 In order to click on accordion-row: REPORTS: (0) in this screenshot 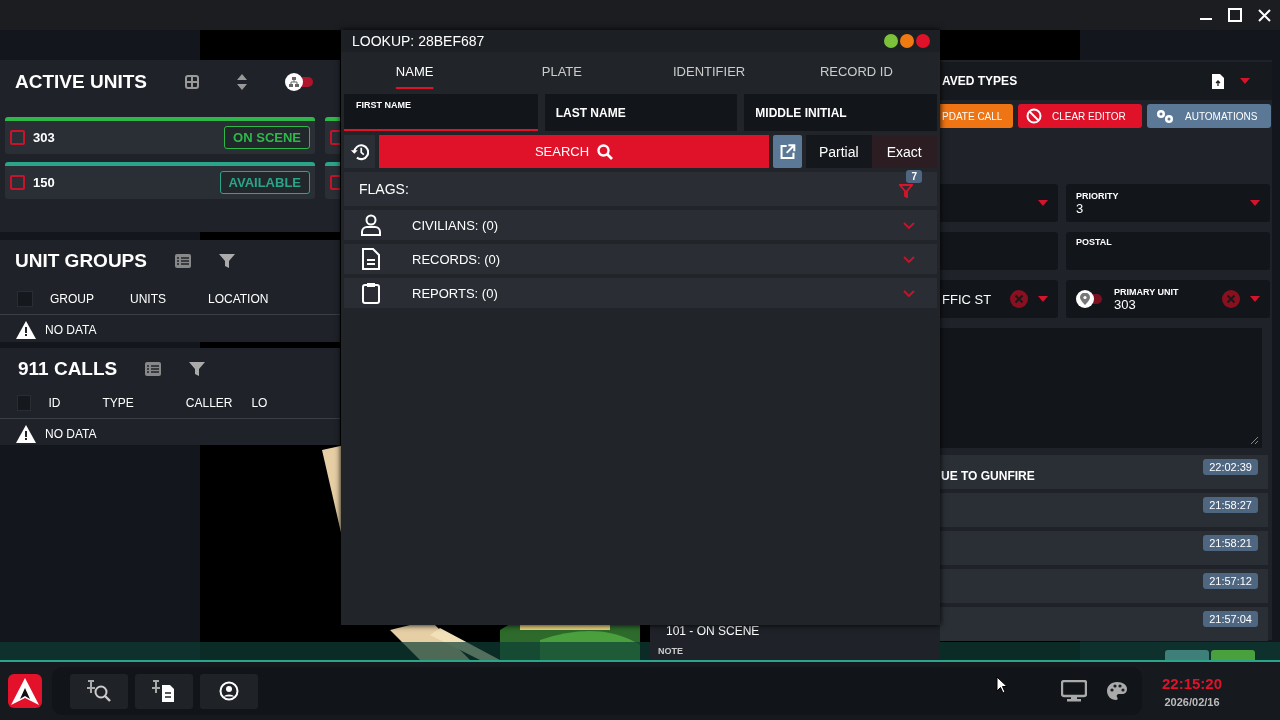, I will do `click(640, 293)`.